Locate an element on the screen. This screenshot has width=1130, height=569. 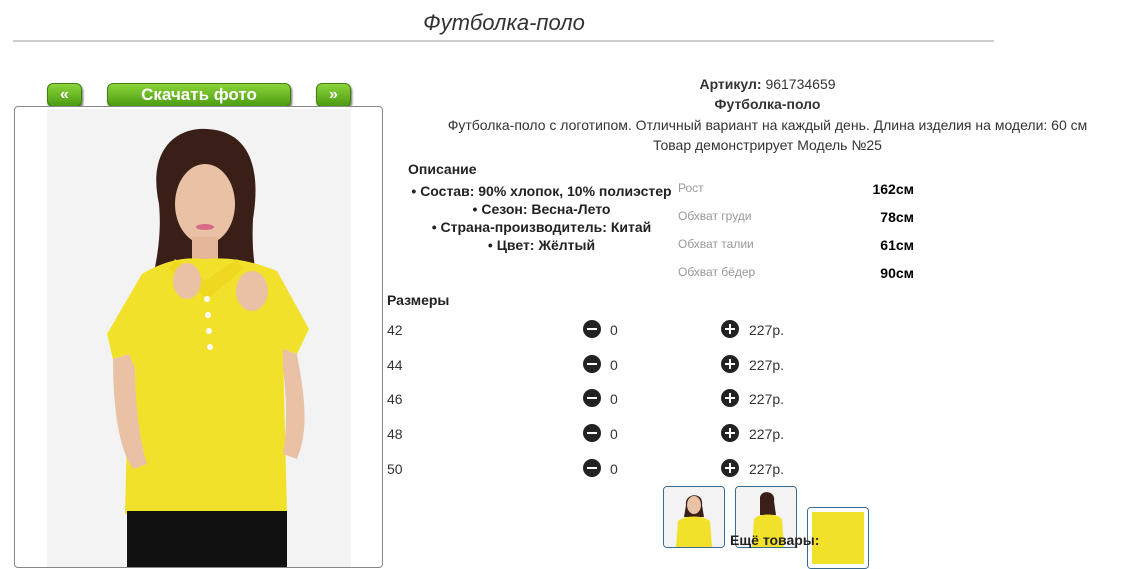
measurement-label: Обхват груди is located at coordinates (715, 216).